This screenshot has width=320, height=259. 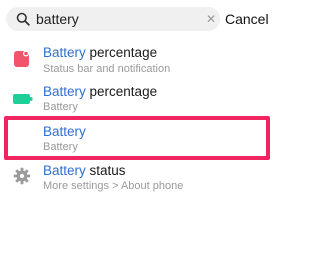 I want to click on notification-icon, so click(x=21, y=58).